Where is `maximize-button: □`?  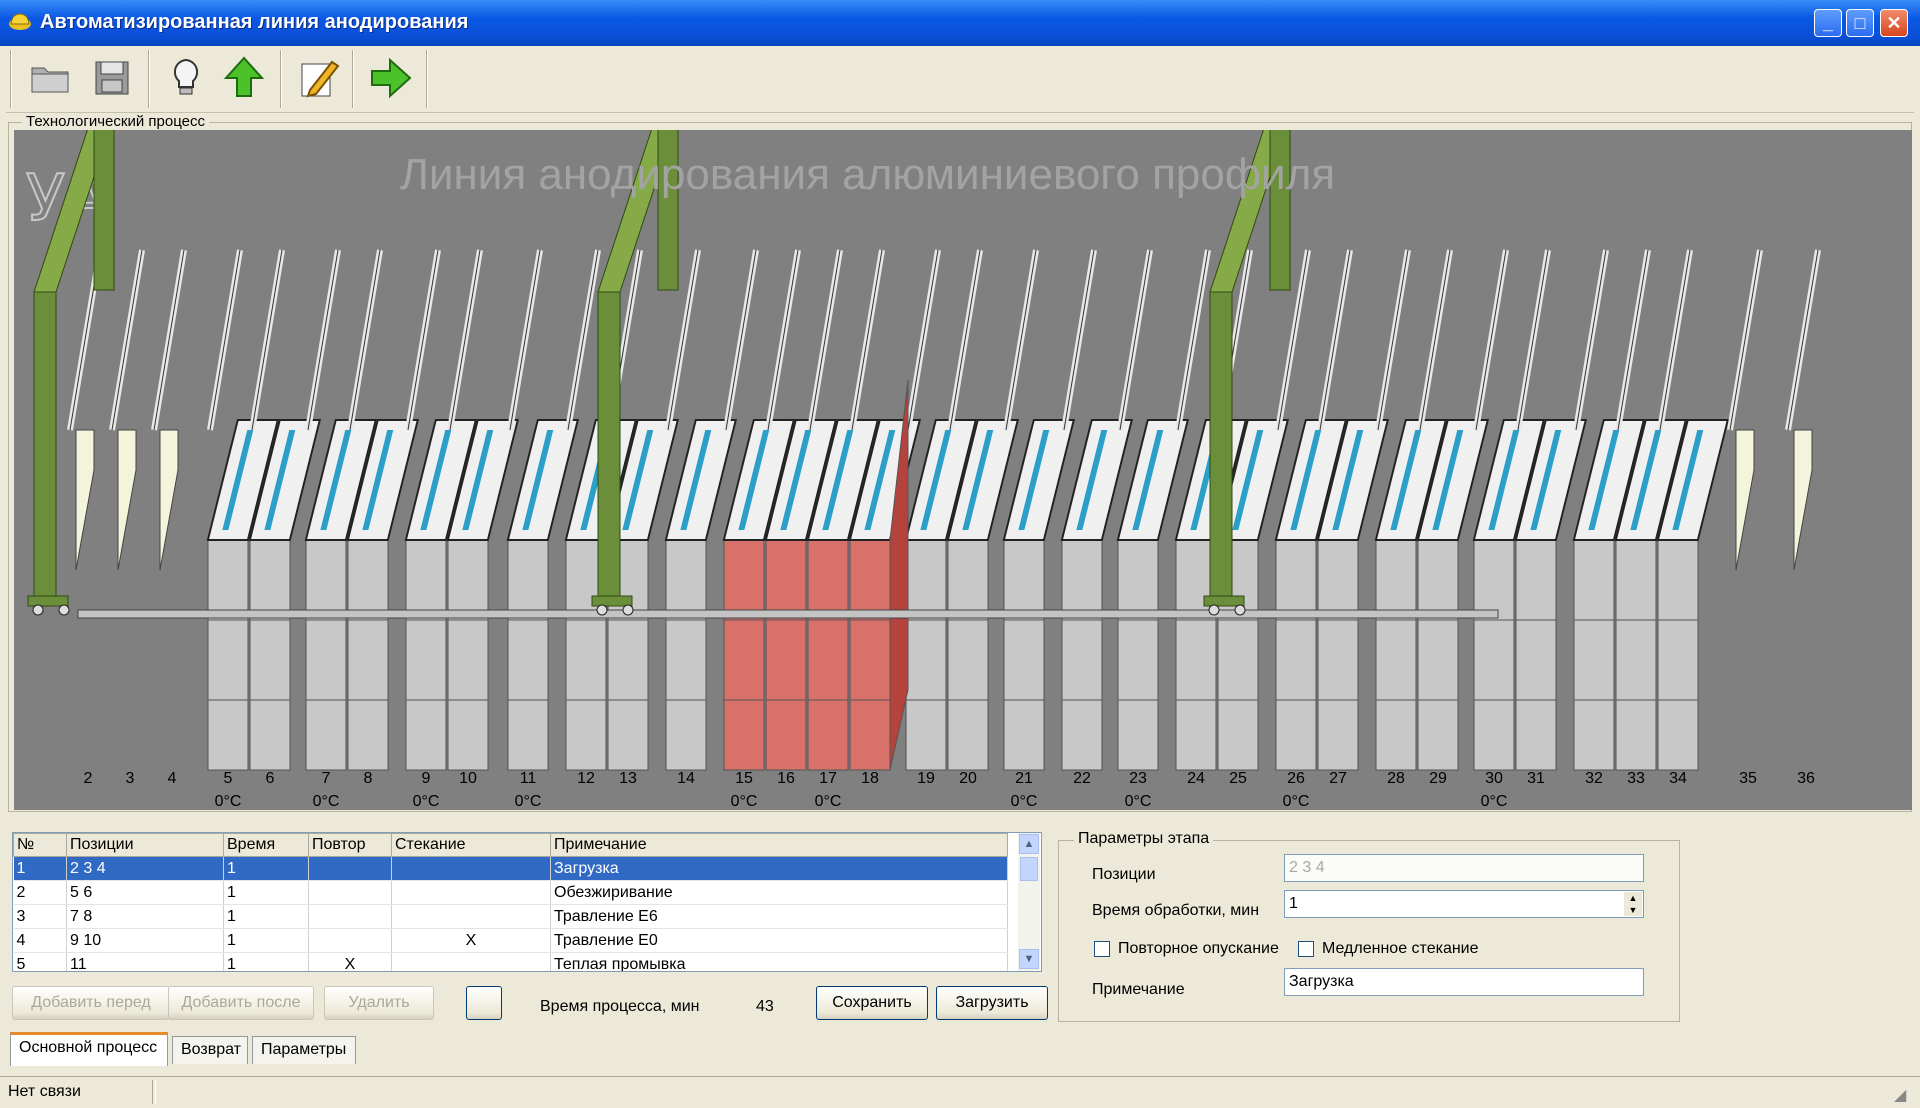 maximize-button: □ is located at coordinates (1860, 23).